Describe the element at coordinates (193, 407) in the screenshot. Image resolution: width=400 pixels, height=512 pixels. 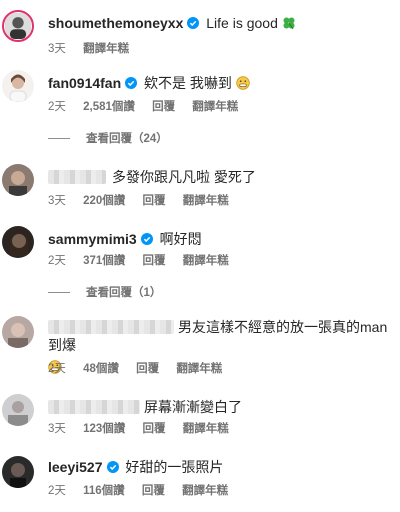
I see `comment-text: 屏幕漸漸變白了` at that location.